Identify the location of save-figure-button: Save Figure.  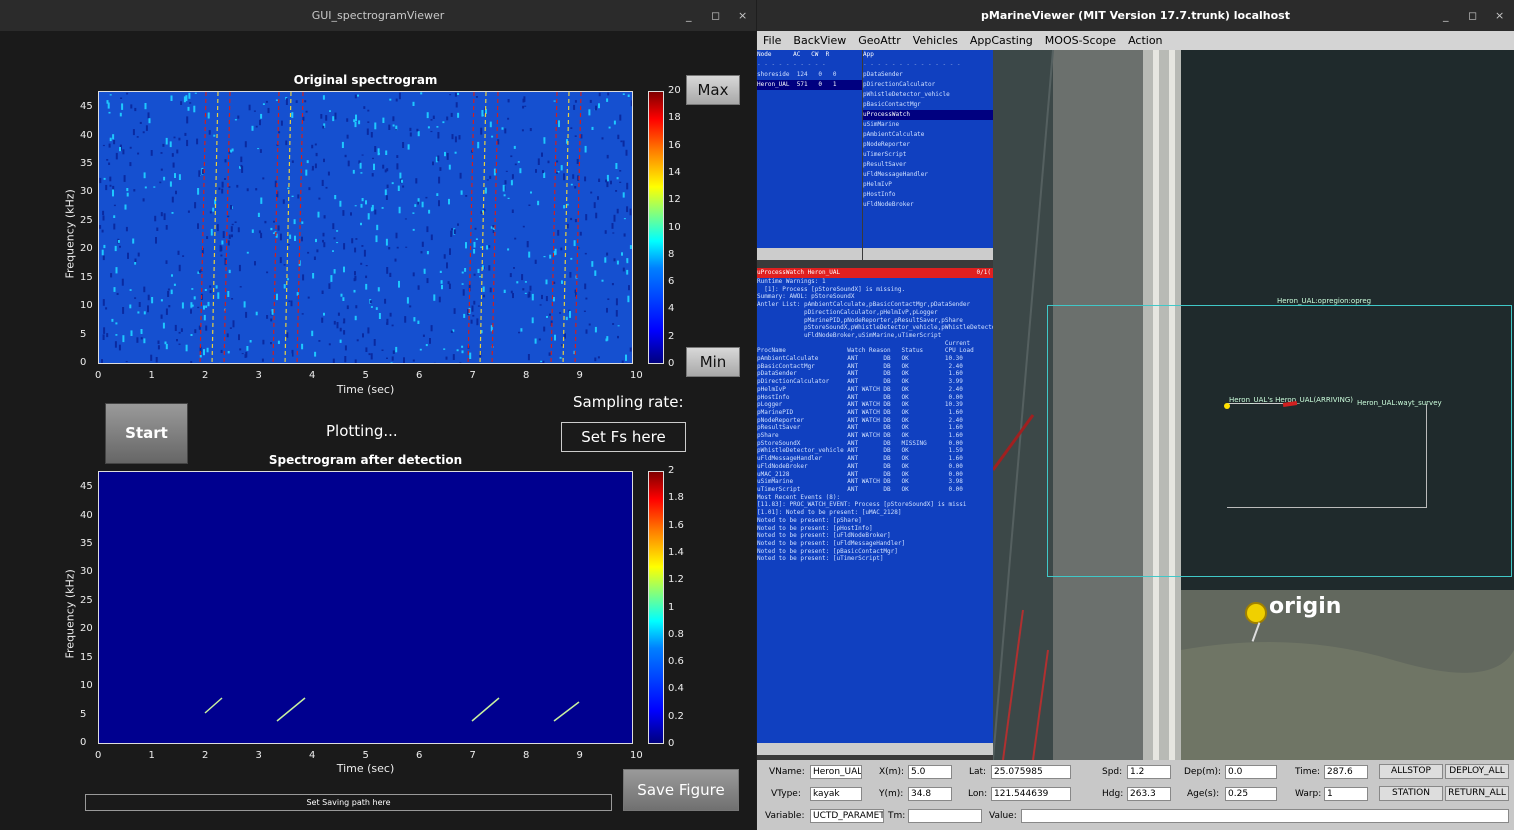
(681, 790).